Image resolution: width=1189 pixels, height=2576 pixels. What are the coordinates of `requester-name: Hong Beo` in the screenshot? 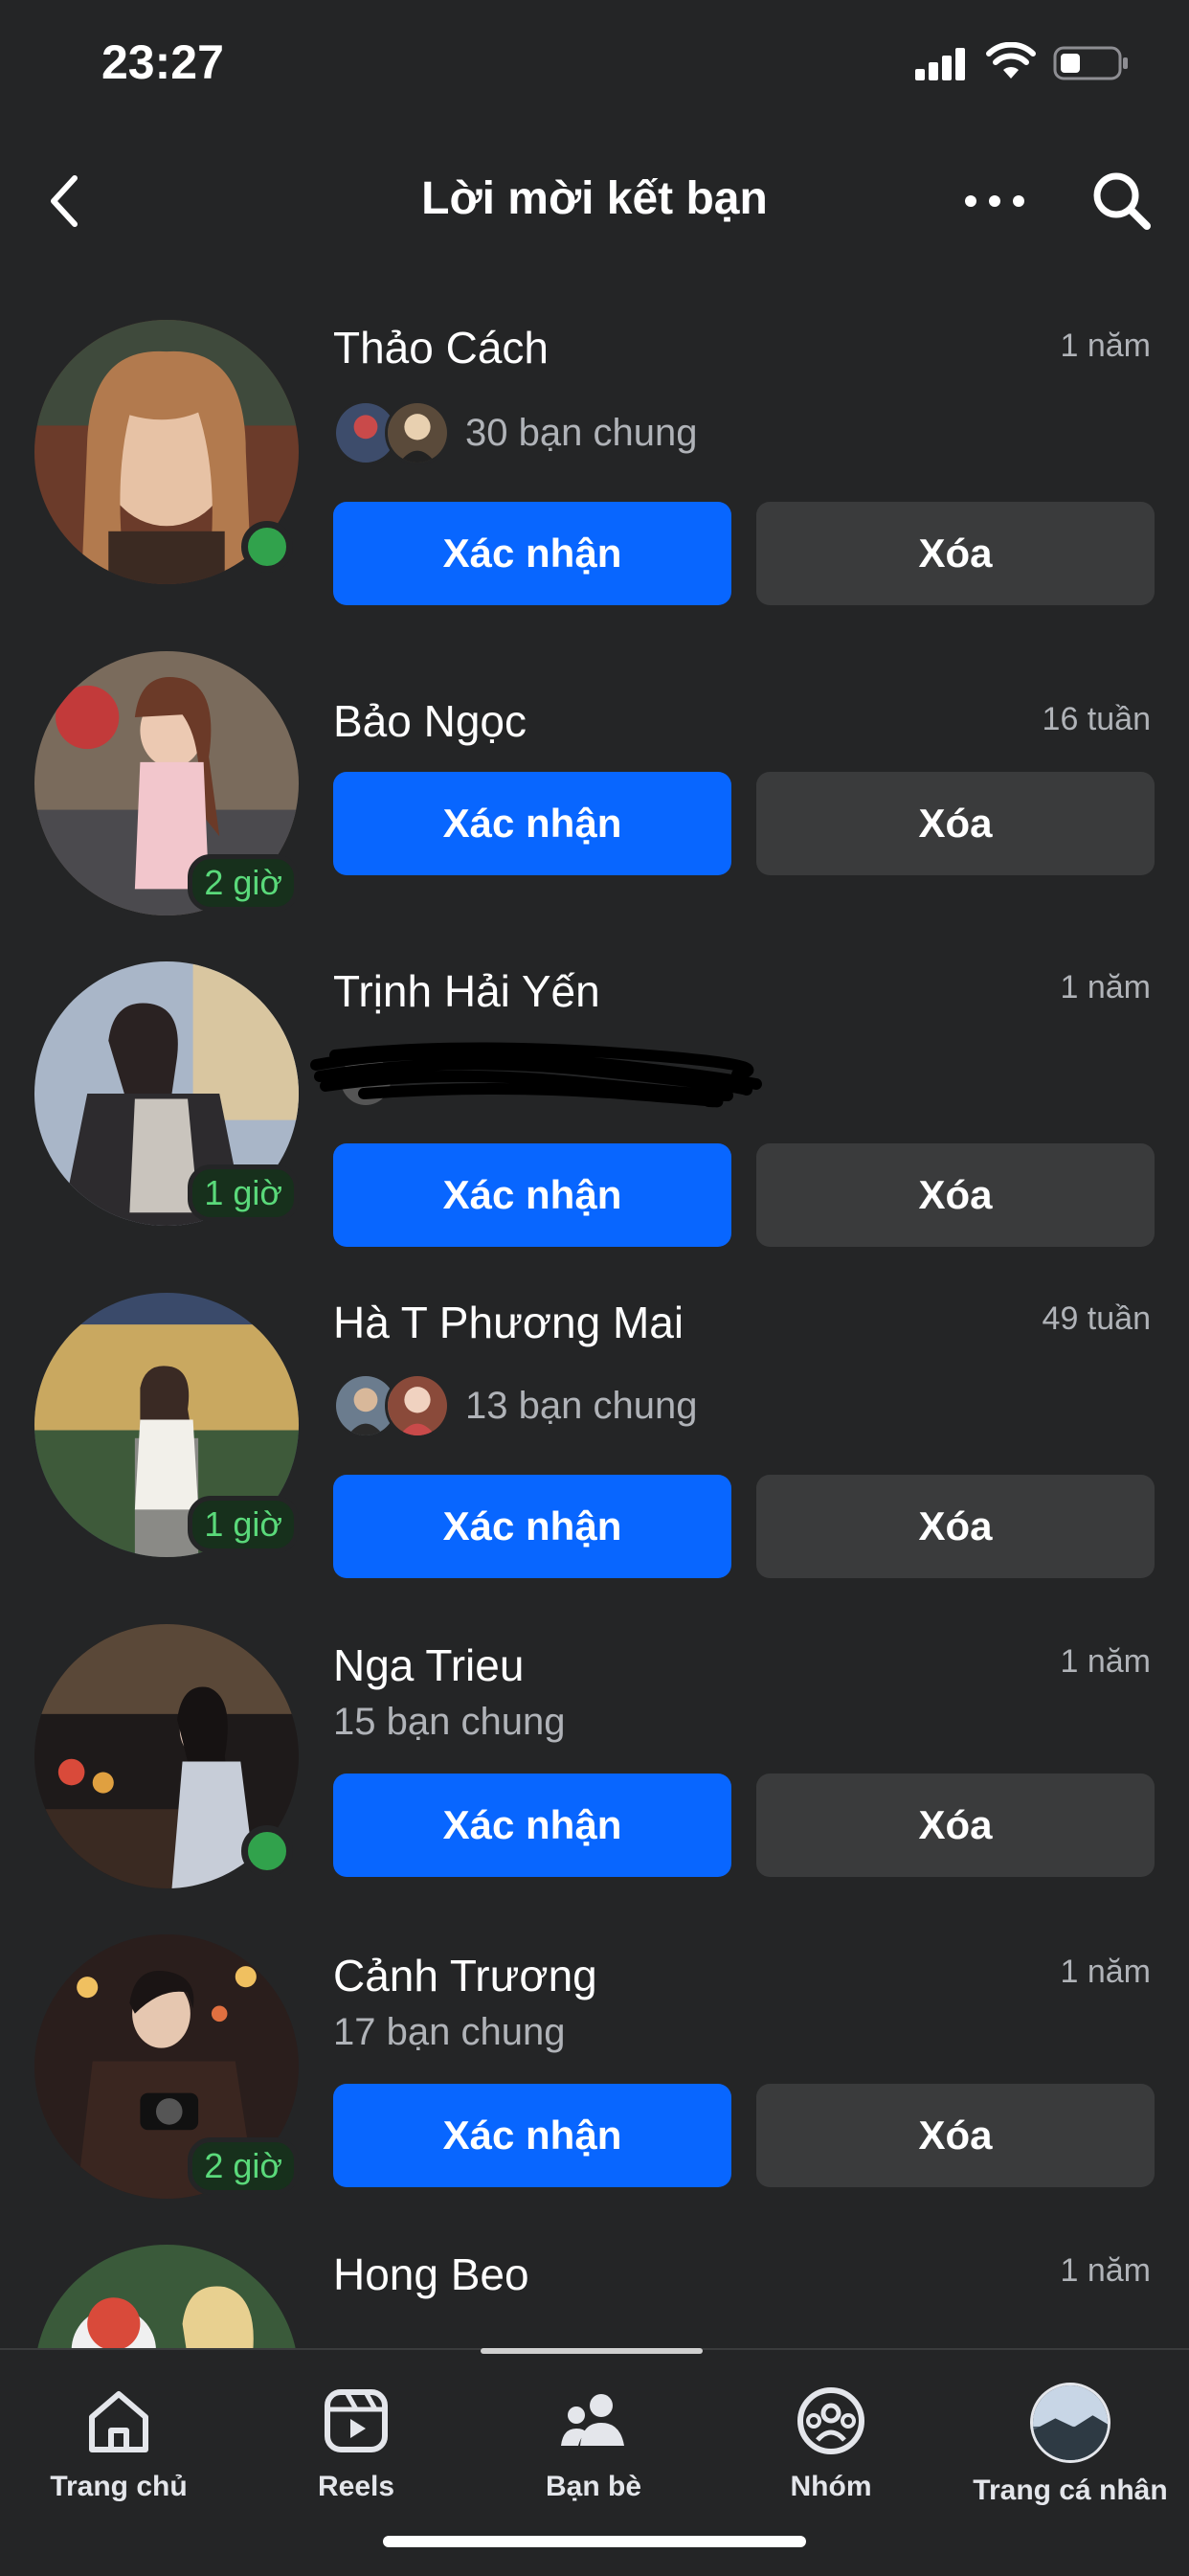 It's located at (431, 2274).